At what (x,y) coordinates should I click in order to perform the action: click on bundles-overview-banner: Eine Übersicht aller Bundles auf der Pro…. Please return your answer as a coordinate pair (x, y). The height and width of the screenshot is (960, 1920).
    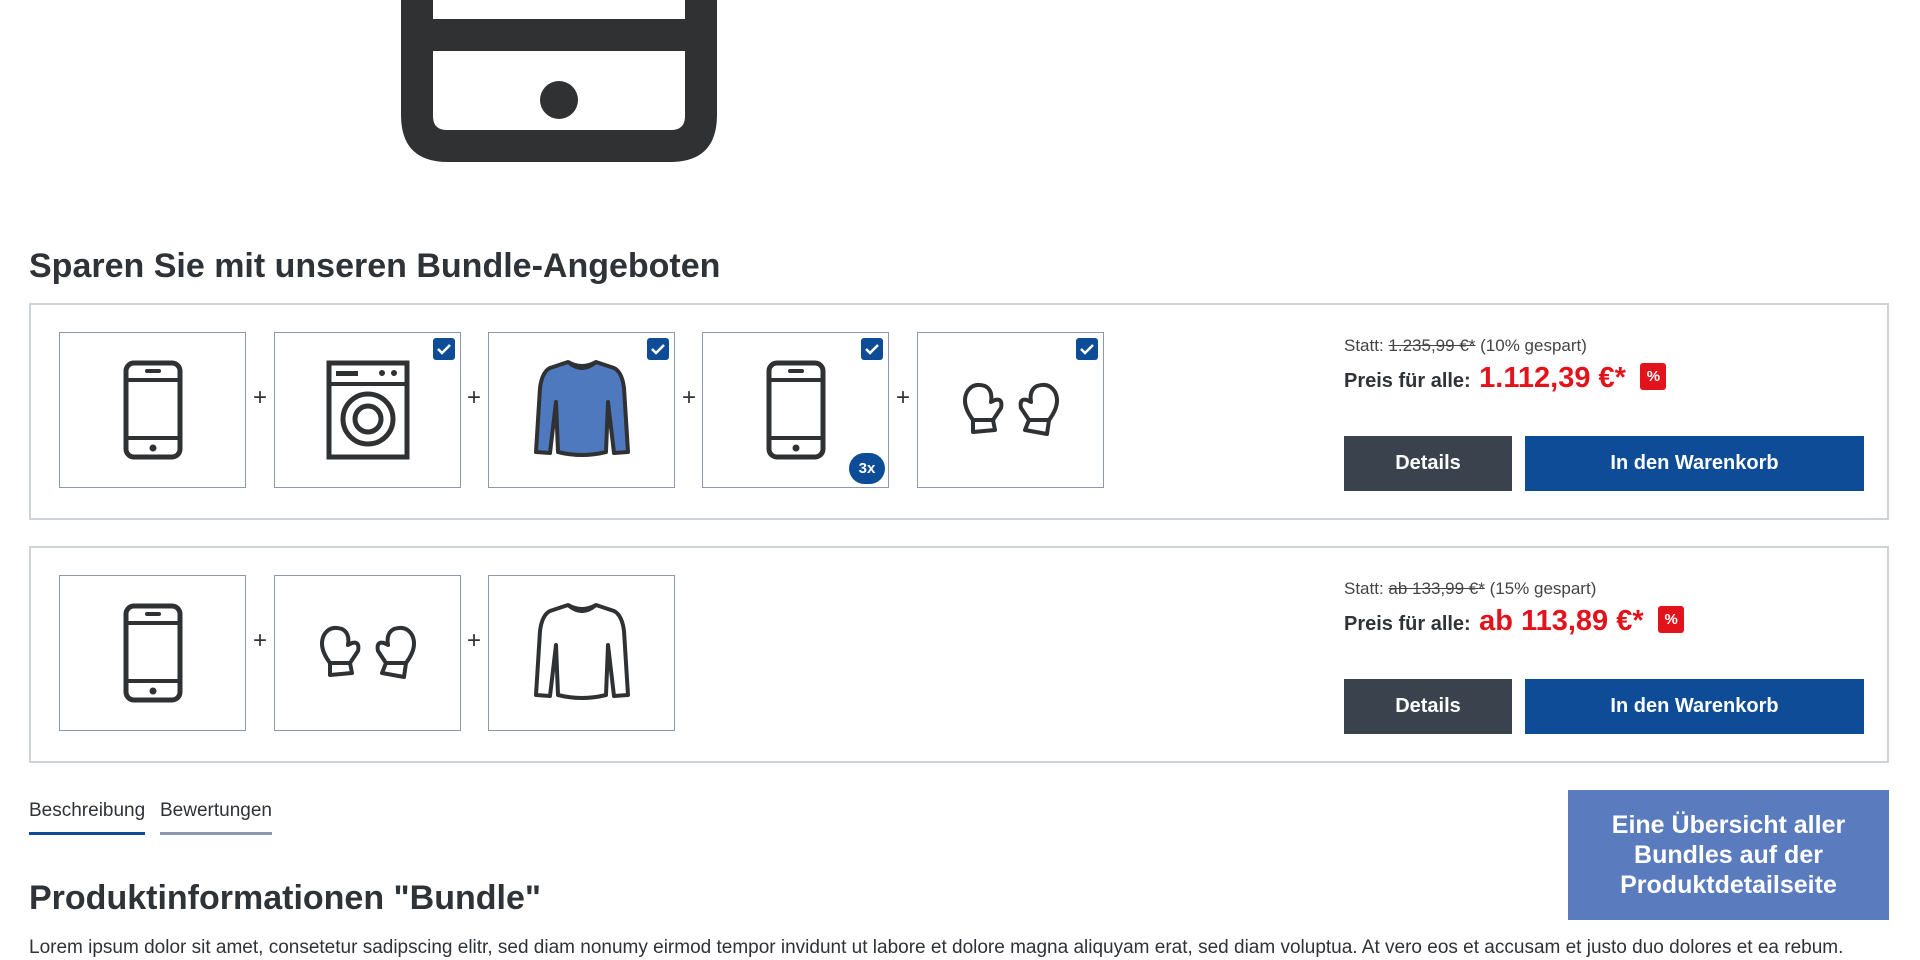
    Looking at the image, I should click on (1728, 855).